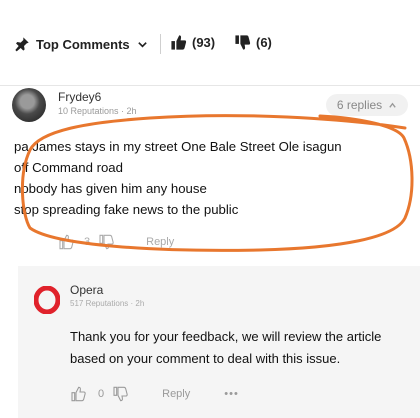 The image size is (420, 418). I want to click on comment-line: nobody has given him any house, so click(110, 188).